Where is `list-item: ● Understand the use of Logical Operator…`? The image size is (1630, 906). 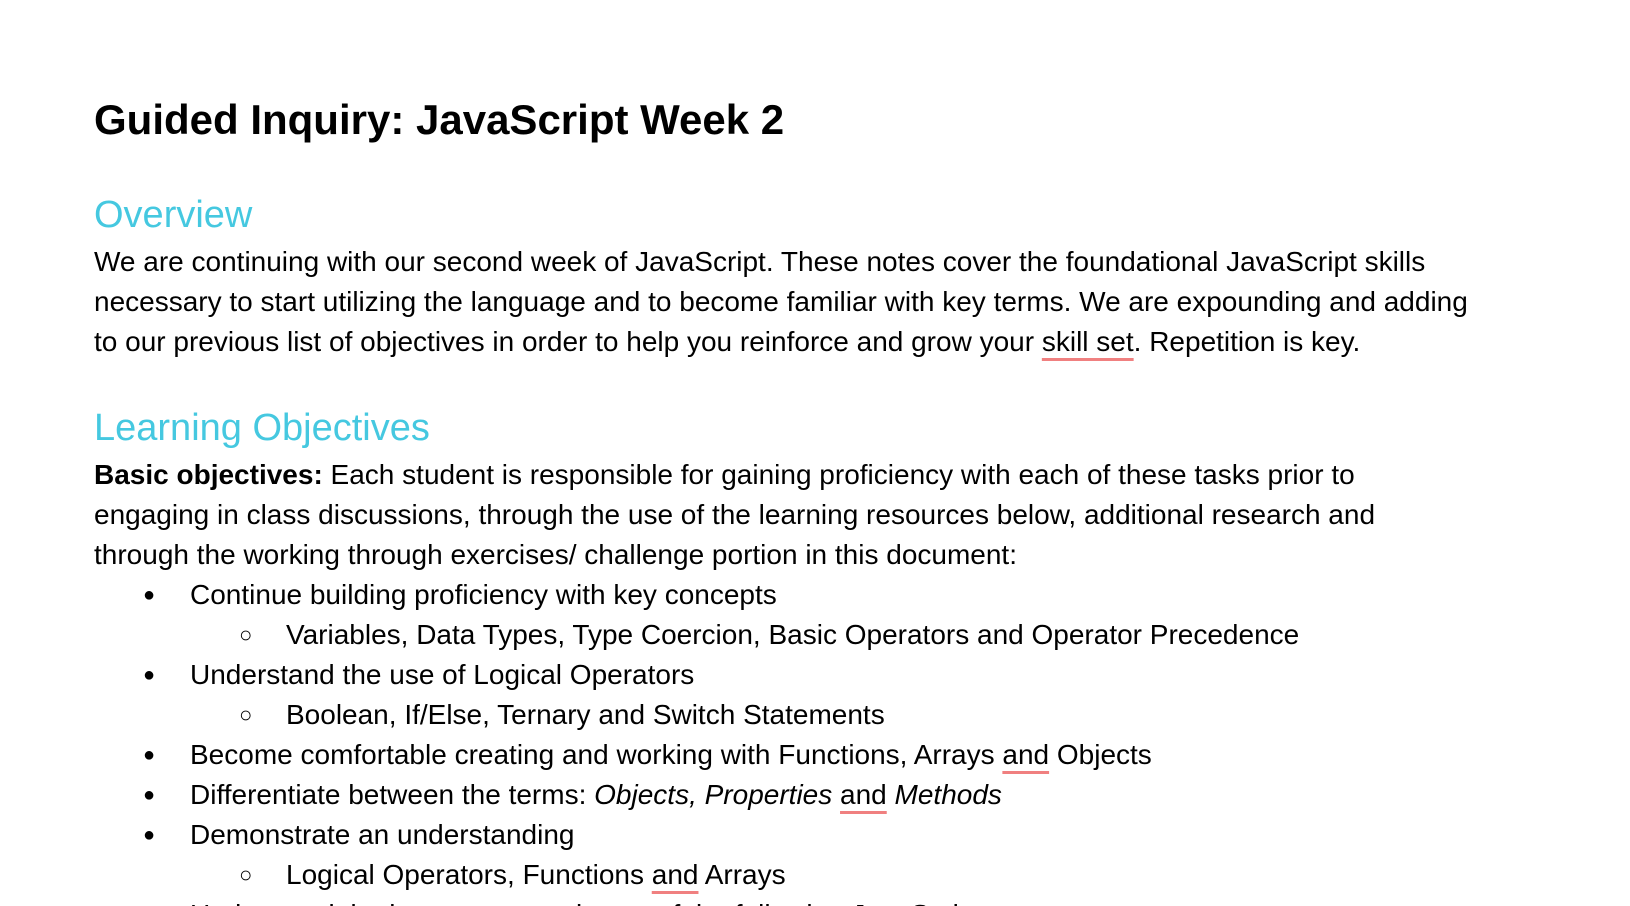 list-item: ● Understand the use of Logical Operator… is located at coordinates (815, 675).